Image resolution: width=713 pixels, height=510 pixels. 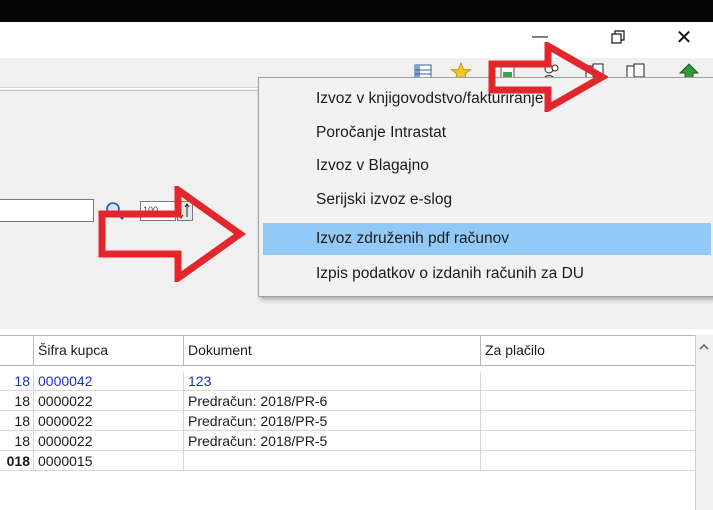 What do you see at coordinates (331, 350) in the screenshot?
I see `column-header-document: Dokument` at bounding box center [331, 350].